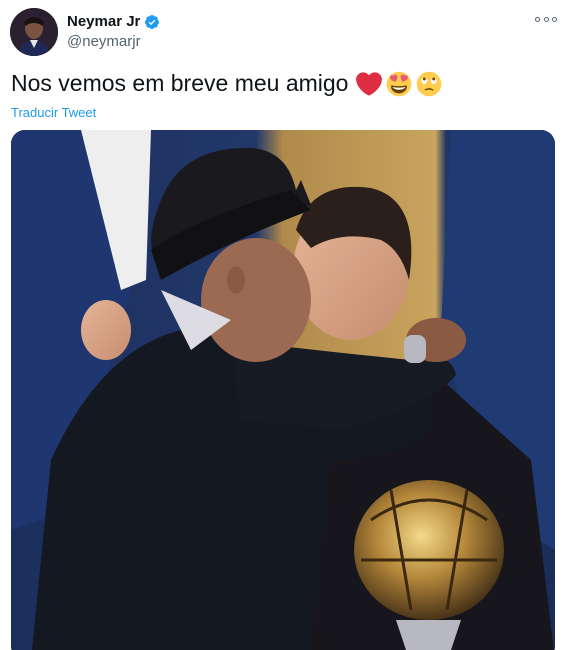 Image resolution: width=567 pixels, height=650 pixels. I want to click on more-options-button, so click(546, 19).